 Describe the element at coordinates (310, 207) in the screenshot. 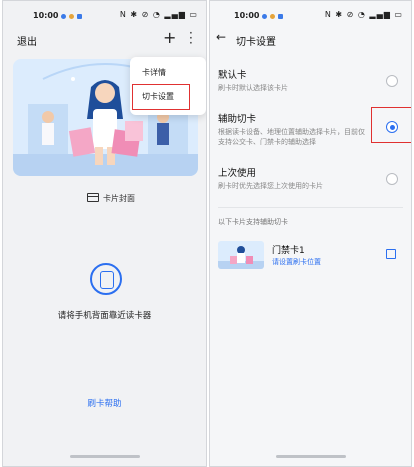

I see `divider` at that location.